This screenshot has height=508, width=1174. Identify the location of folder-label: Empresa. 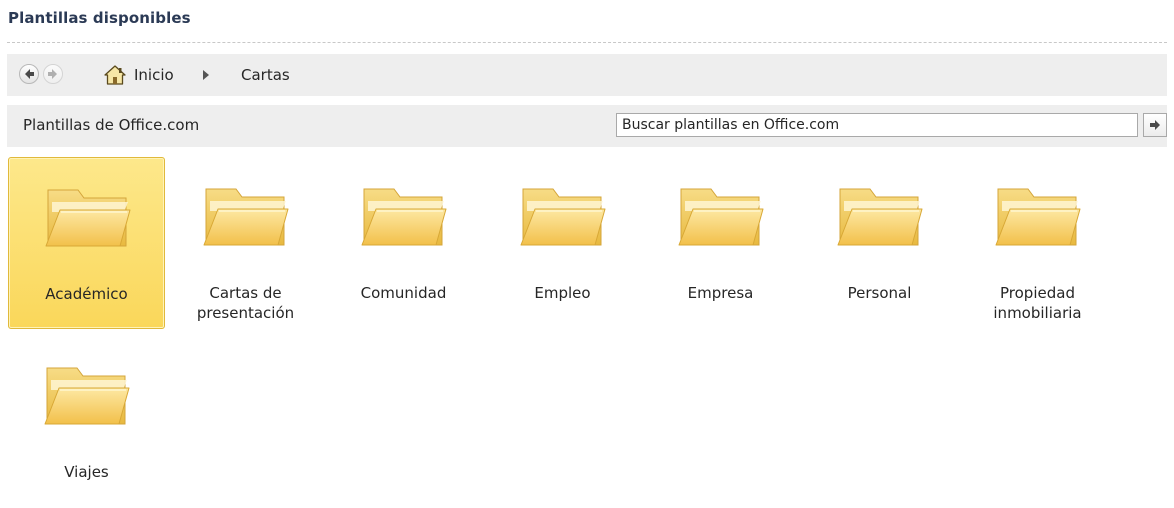
(720, 293).